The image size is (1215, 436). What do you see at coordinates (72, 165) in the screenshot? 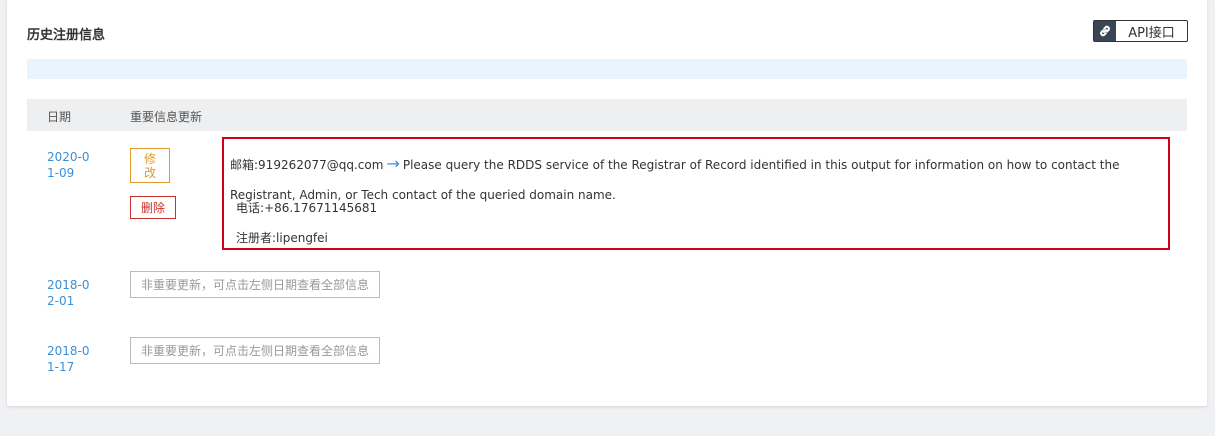
I see `record-date-link: 2020-0 1-09` at bounding box center [72, 165].